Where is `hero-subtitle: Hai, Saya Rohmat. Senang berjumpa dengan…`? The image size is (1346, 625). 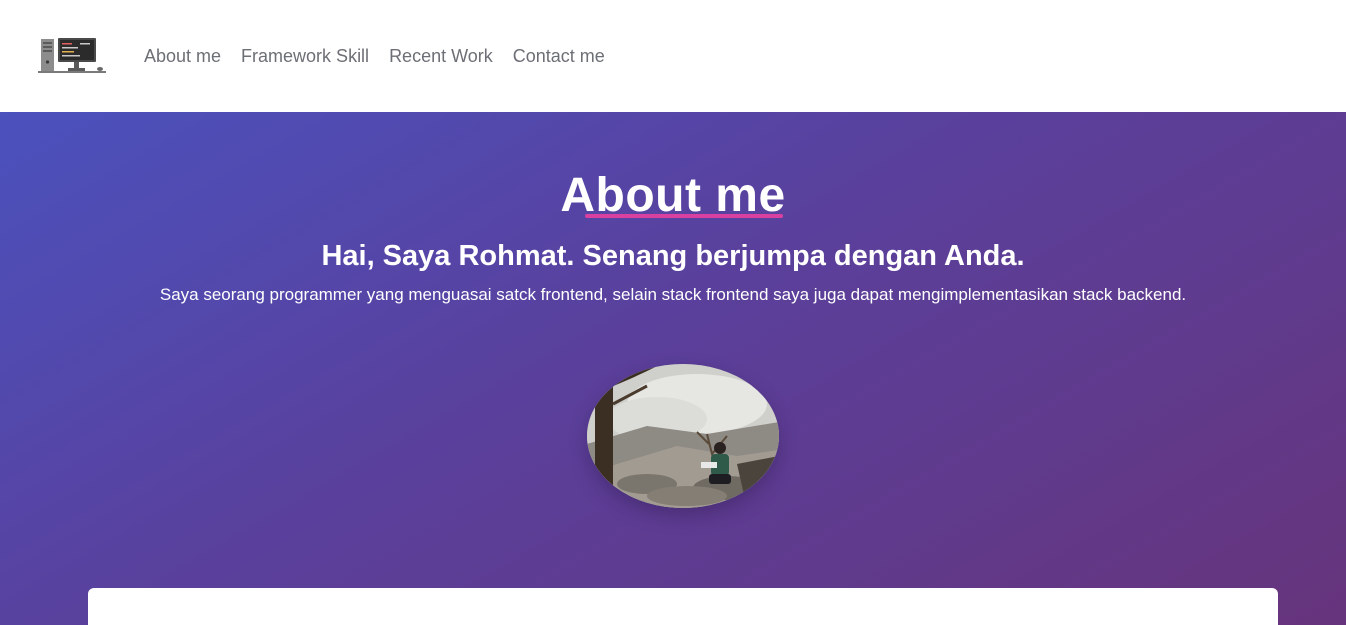
hero-subtitle: Hai, Saya Rohmat. Senang berjumpa dengan… is located at coordinates (673, 256).